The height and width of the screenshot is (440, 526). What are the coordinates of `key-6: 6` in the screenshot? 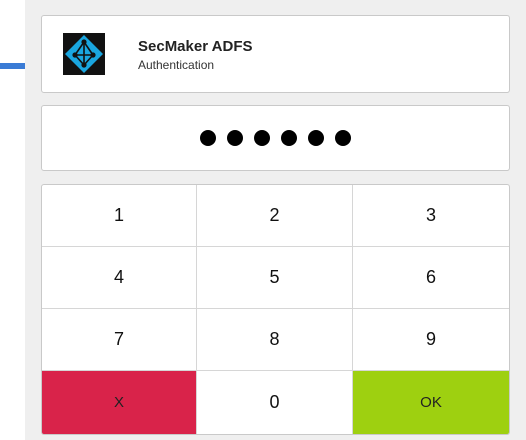 It's located at (431, 278).